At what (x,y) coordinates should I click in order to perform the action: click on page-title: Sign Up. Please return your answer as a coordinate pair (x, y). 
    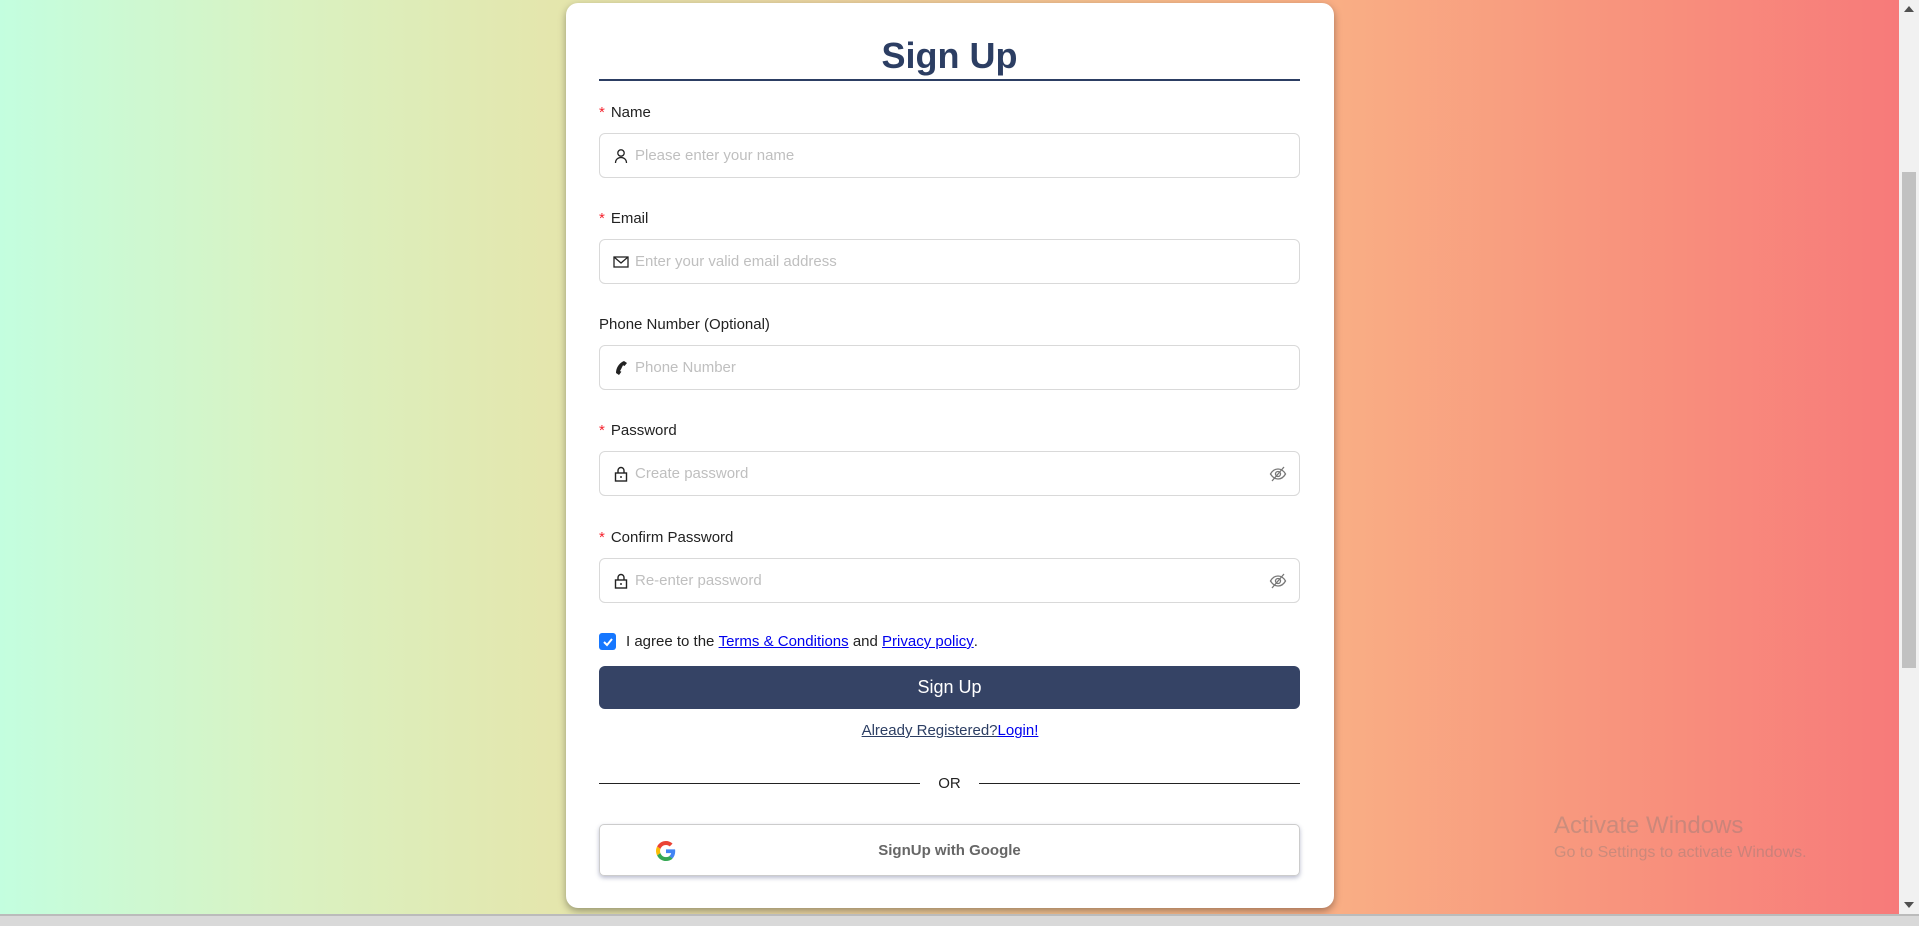
    Looking at the image, I should click on (949, 55).